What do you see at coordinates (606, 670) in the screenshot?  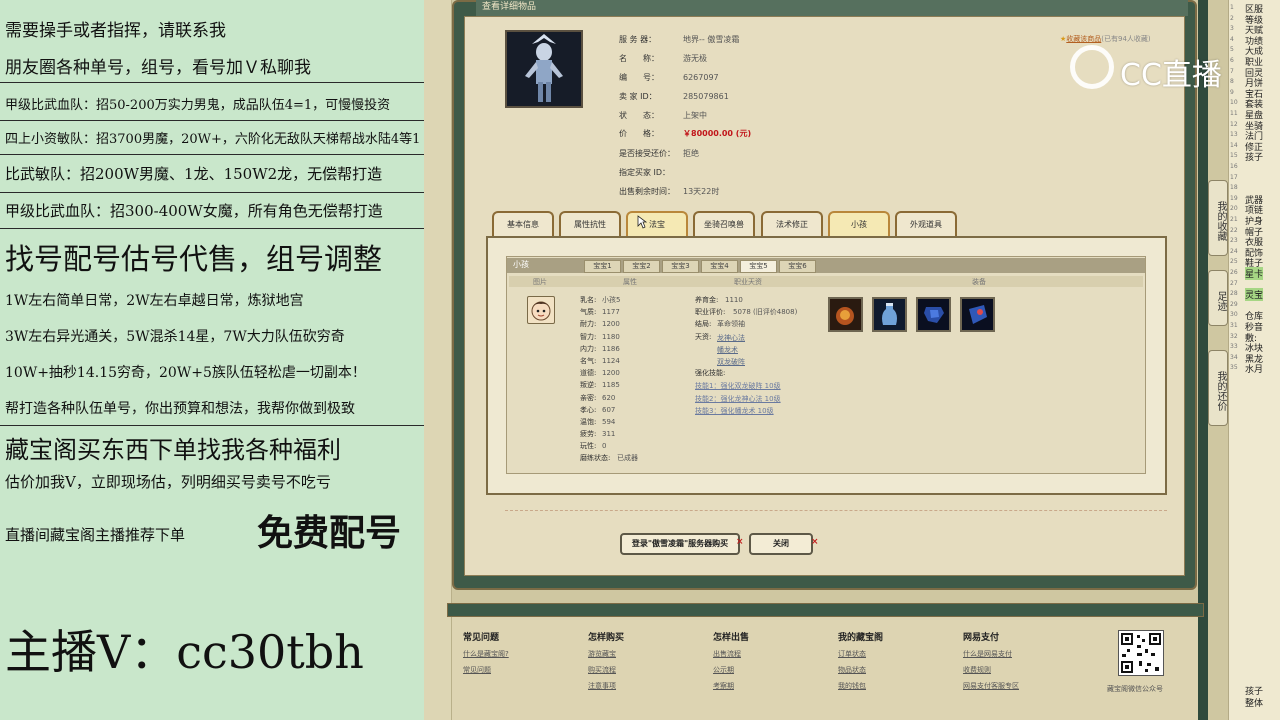 I see `footer-link: 购买流程` at bounding box center [606, 670].